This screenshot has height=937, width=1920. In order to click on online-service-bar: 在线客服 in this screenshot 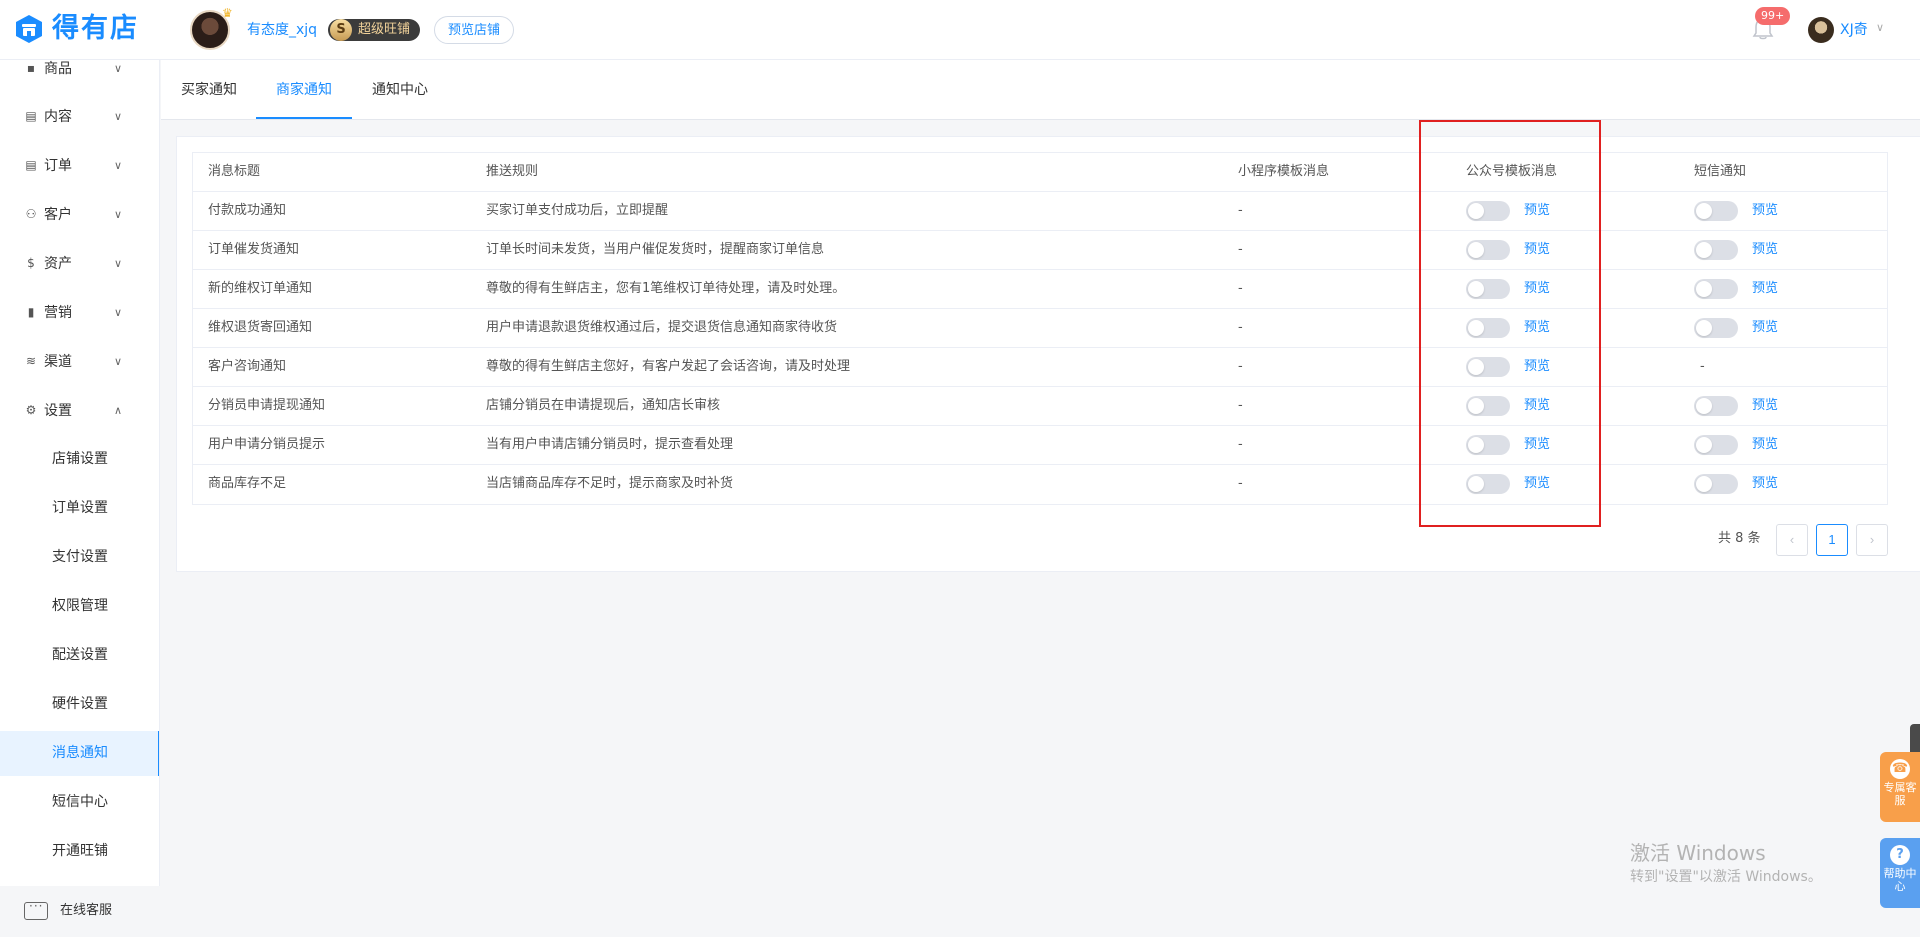, I will do `click(80, 911)`.